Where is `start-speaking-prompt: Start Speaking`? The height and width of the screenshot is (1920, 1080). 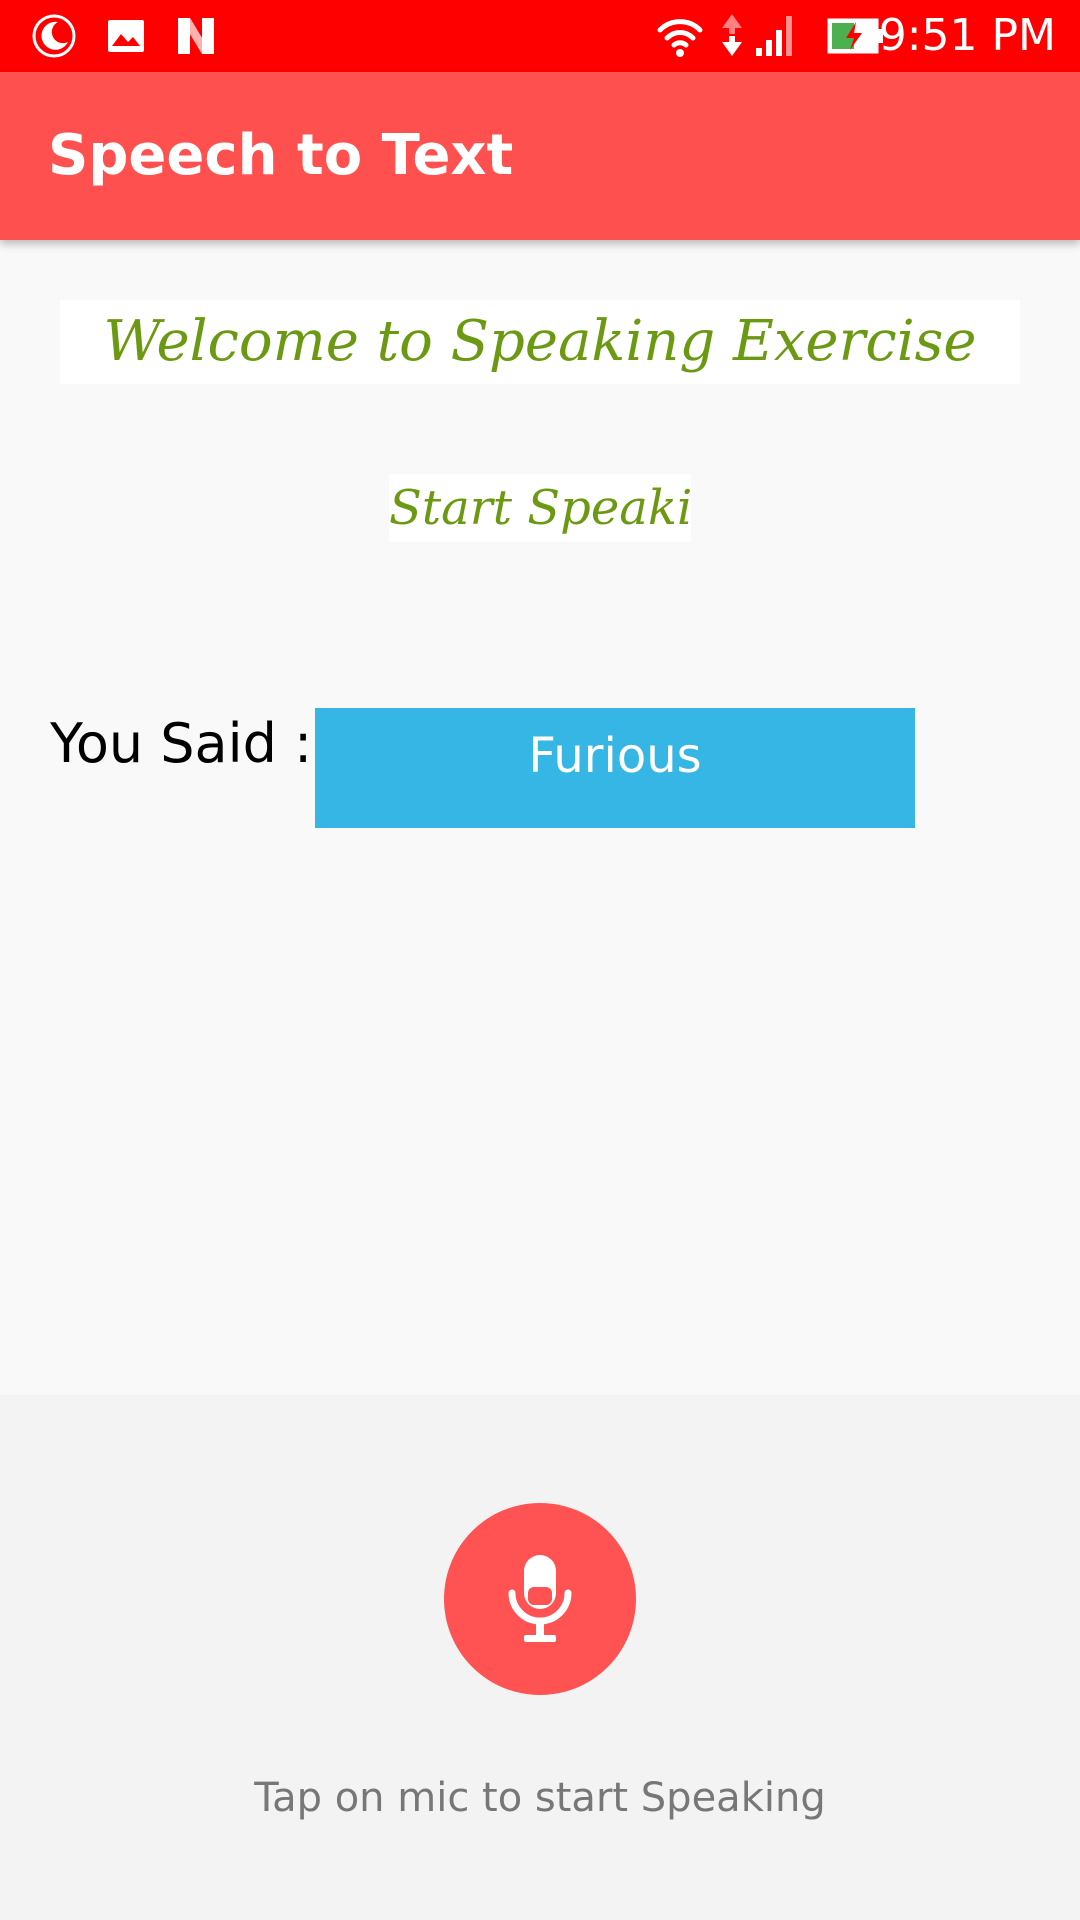 start-speaking-prompt: Start Speaking is located at coordinates (540, 508).